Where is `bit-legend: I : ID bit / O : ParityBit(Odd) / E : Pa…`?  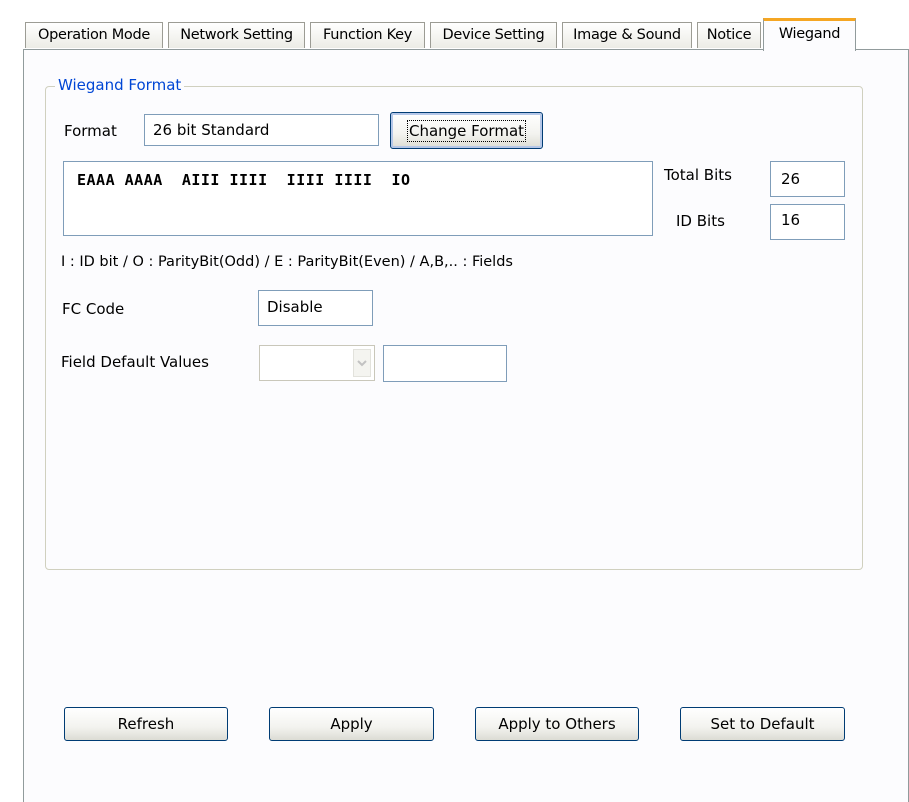 bit-legend: I : ID bit / O : ParityBit(Odd) / E : Pa… is located at coordinates (287, 262).